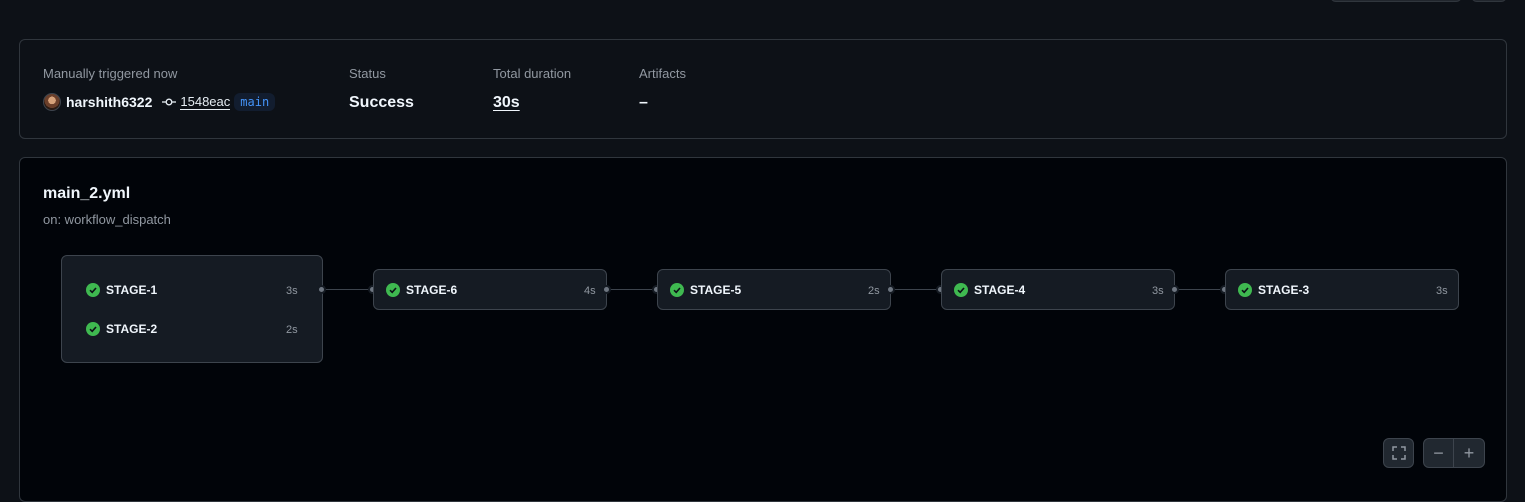  What do you see at coordinates (1284, 290) in the screenshot?
I see `job-name: STAGE-3` at bounding box center [1284, 290].